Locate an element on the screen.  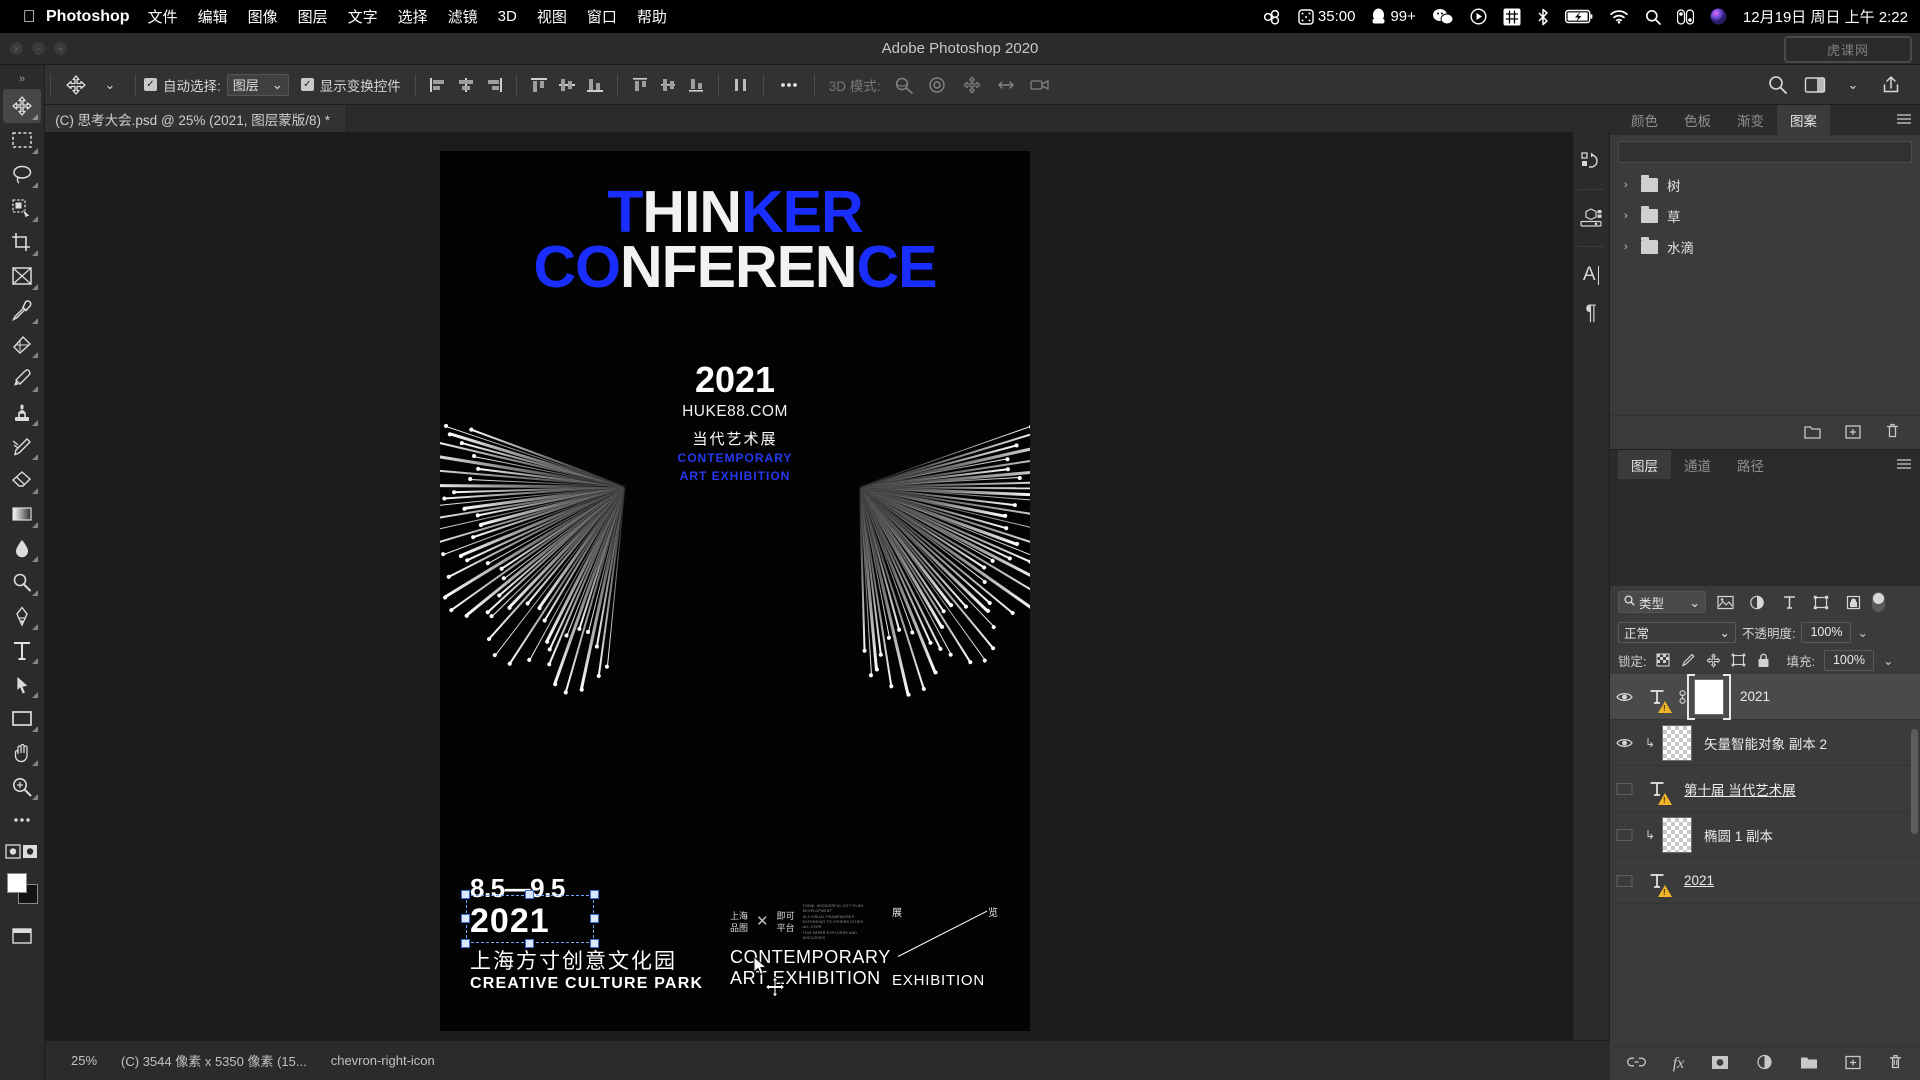
lock-transparent-pixels-icon is located at coordinates (1663, 660).